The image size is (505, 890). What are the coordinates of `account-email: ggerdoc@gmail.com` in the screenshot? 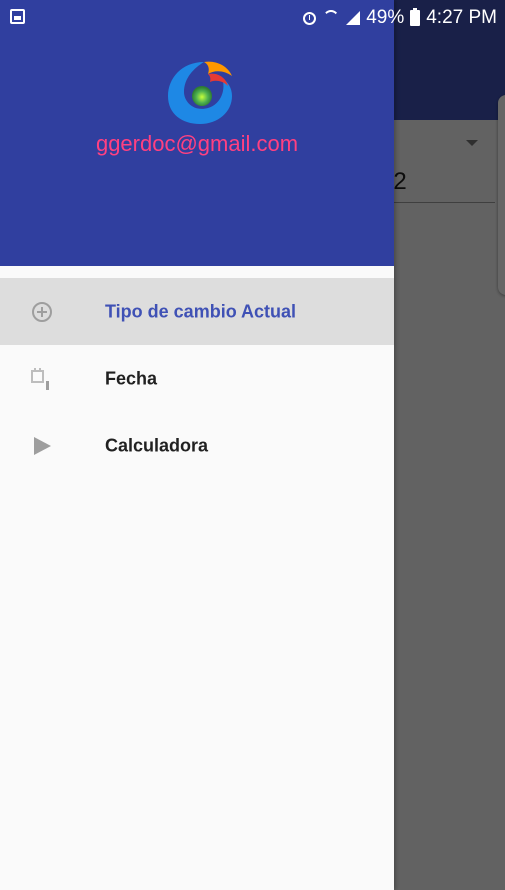 It's located at (197, 143).